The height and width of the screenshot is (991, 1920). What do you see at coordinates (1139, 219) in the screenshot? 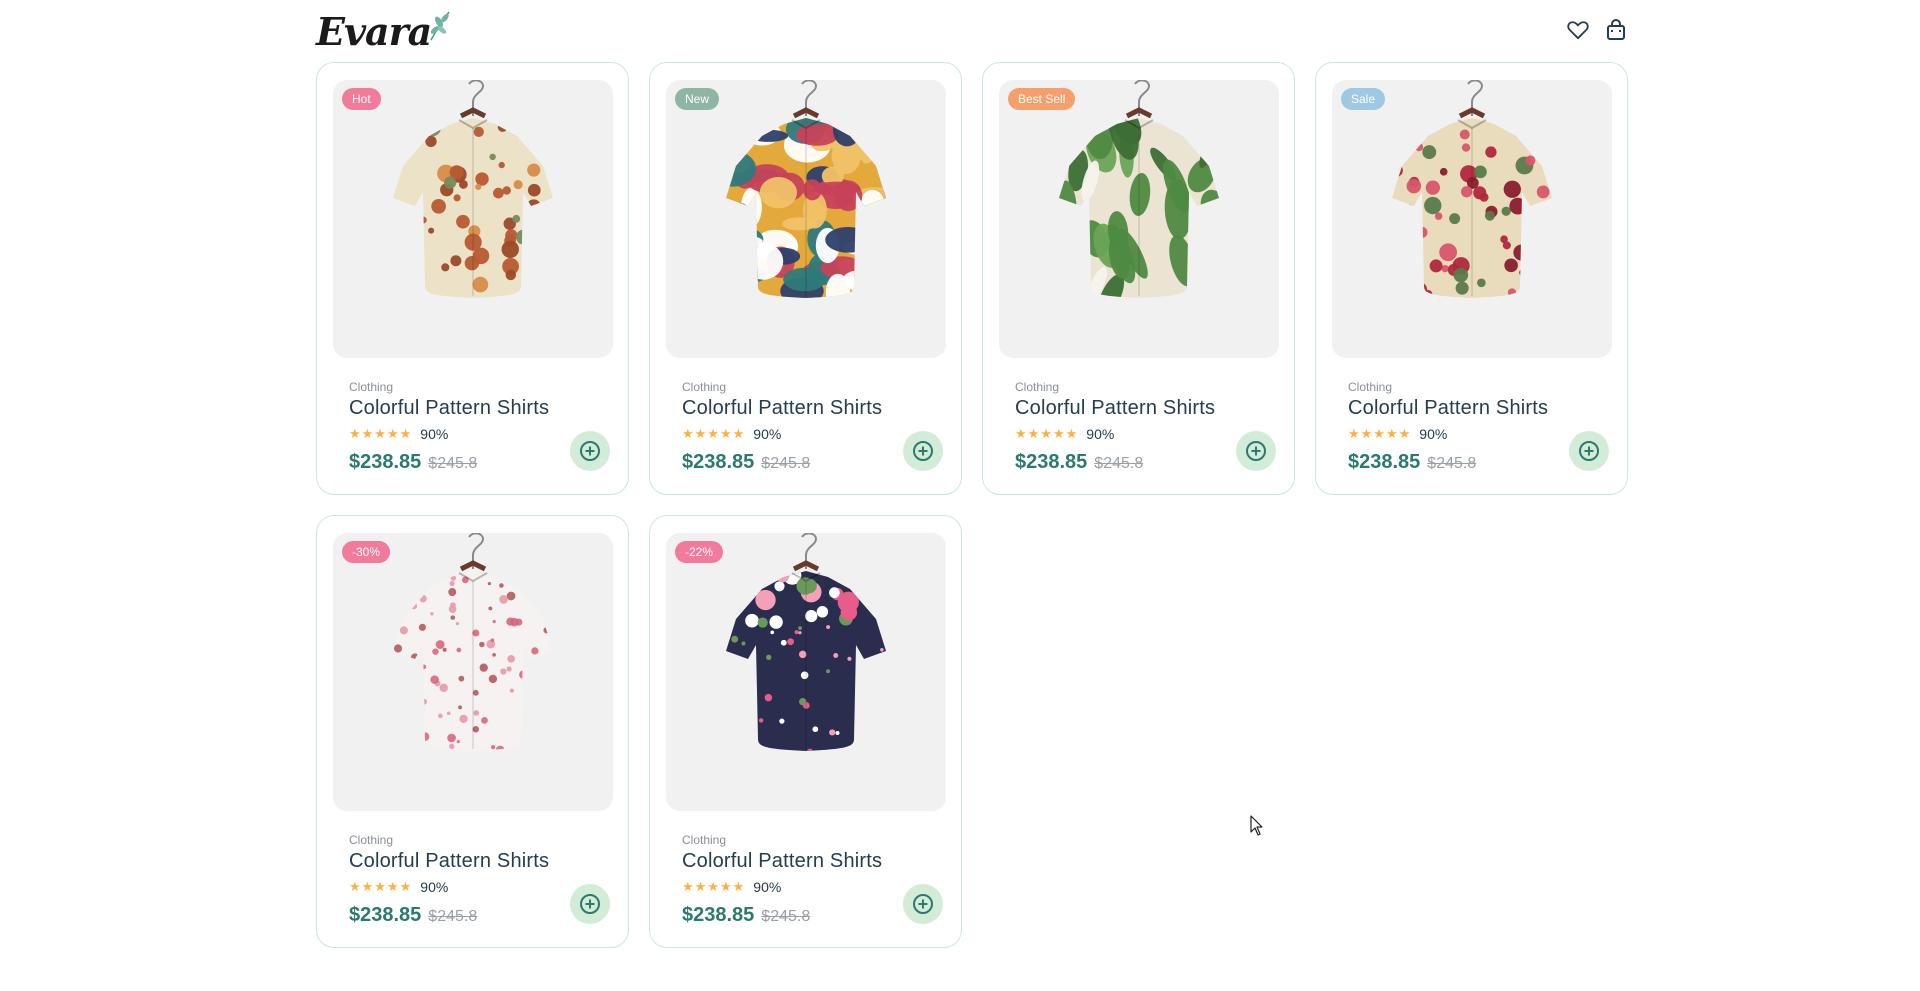
I see `product-image: Best Sell` at bounding box center [1139, 219].